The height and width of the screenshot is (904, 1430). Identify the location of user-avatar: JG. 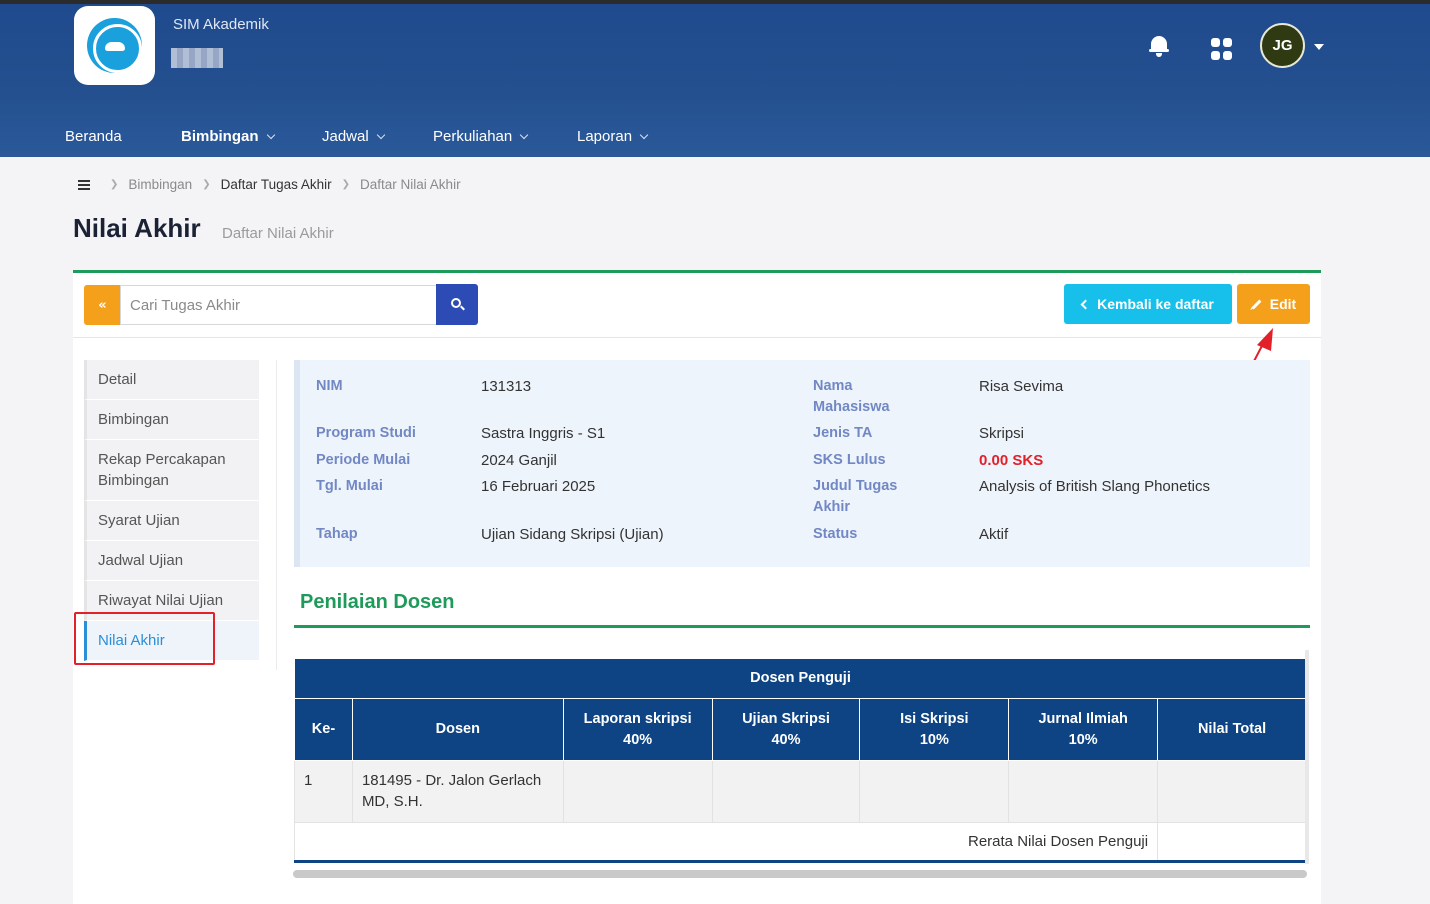
(1282, 45).